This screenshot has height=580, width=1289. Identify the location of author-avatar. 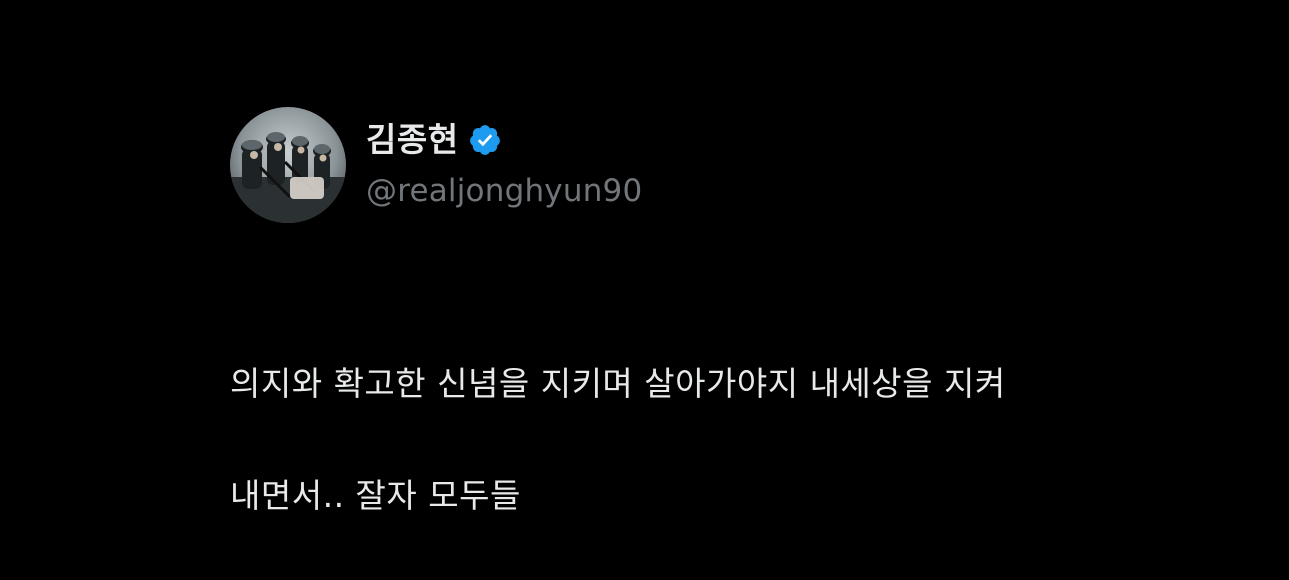
(288, 165).